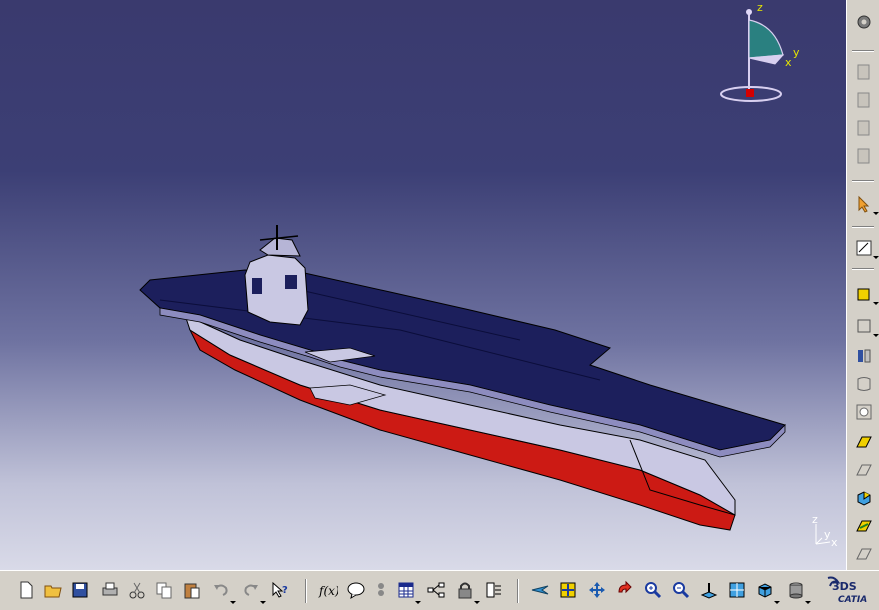  Describe the element at coordinates (834, 542) in the screenshot. I see `mini-x-label: x` at that location.